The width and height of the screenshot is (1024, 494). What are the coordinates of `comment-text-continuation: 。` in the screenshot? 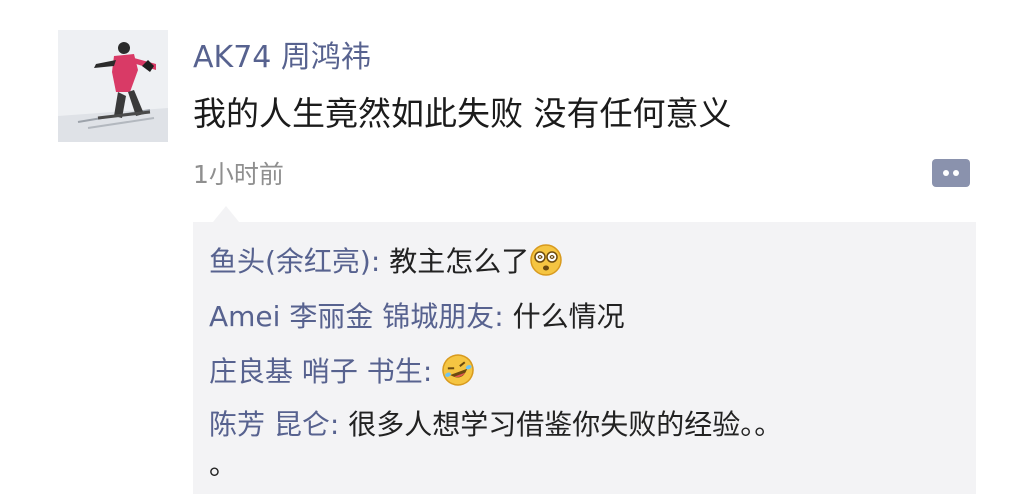 It's located at (223, 464).